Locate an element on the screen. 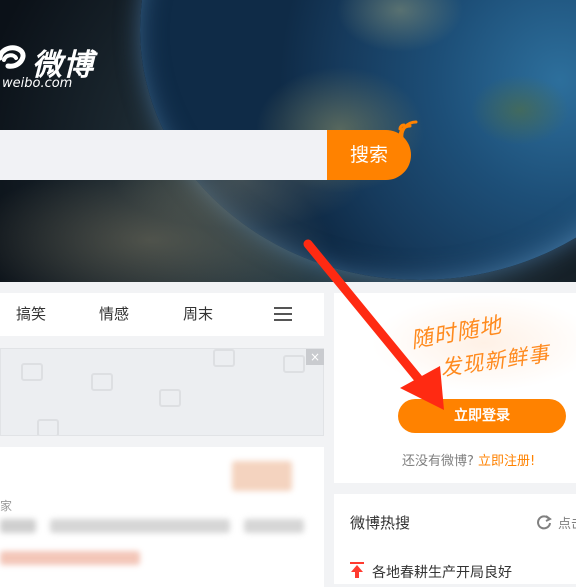 Image resolution: width=576 pixels, height=587 pixels. search-input is located at coordinates (165, 155).